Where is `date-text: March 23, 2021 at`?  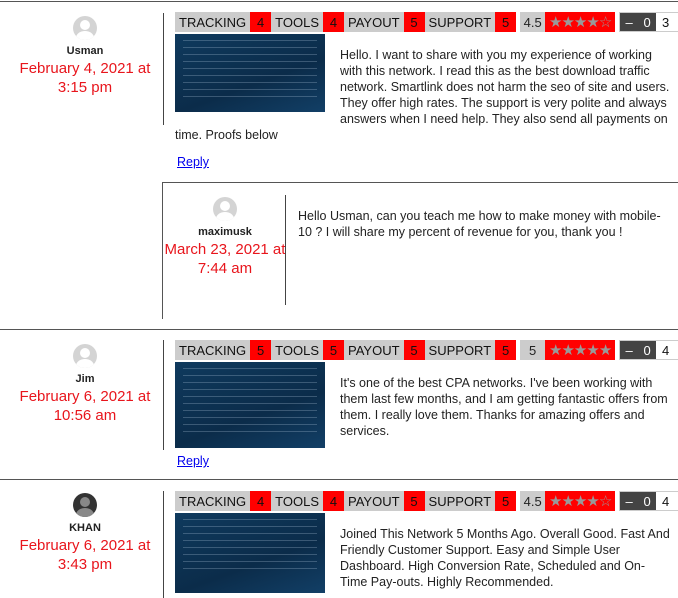 date-text: March 23, 2021 at is located at coordinates (225, 249).